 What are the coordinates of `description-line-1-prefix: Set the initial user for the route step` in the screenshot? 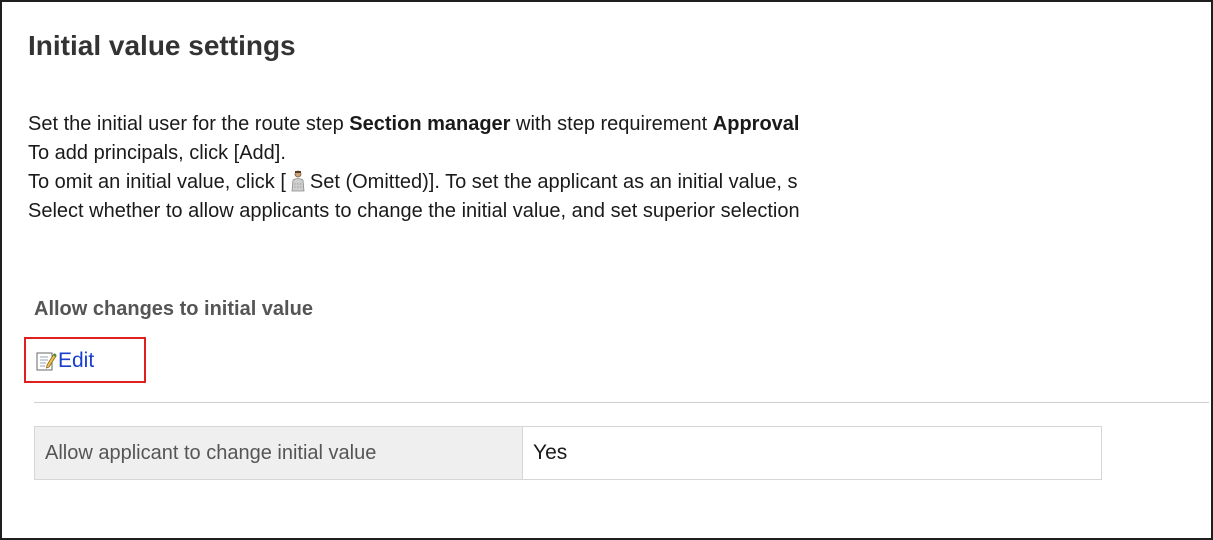 It's located at (189, 124).